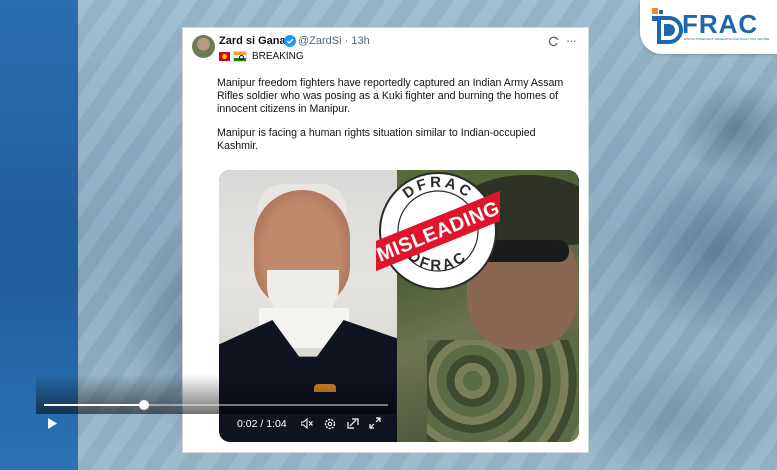 This screenshot has height=470, width=777. I want to click on player-controls-bg, so click(216, 394).